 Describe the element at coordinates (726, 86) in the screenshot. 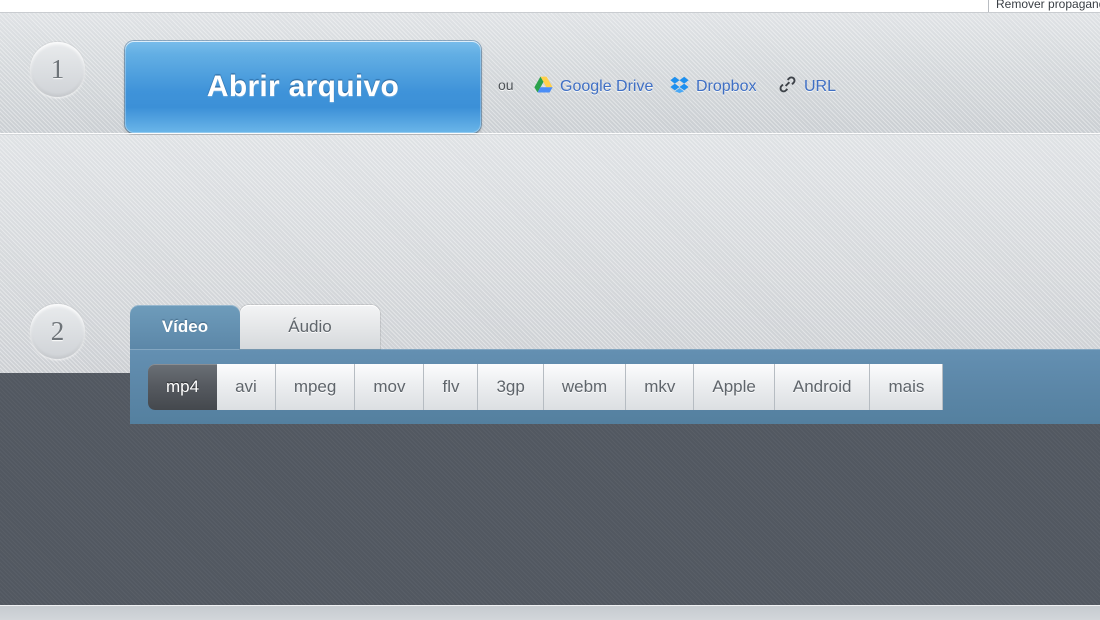

I see `dropbox-label: Dropbox` at that location.